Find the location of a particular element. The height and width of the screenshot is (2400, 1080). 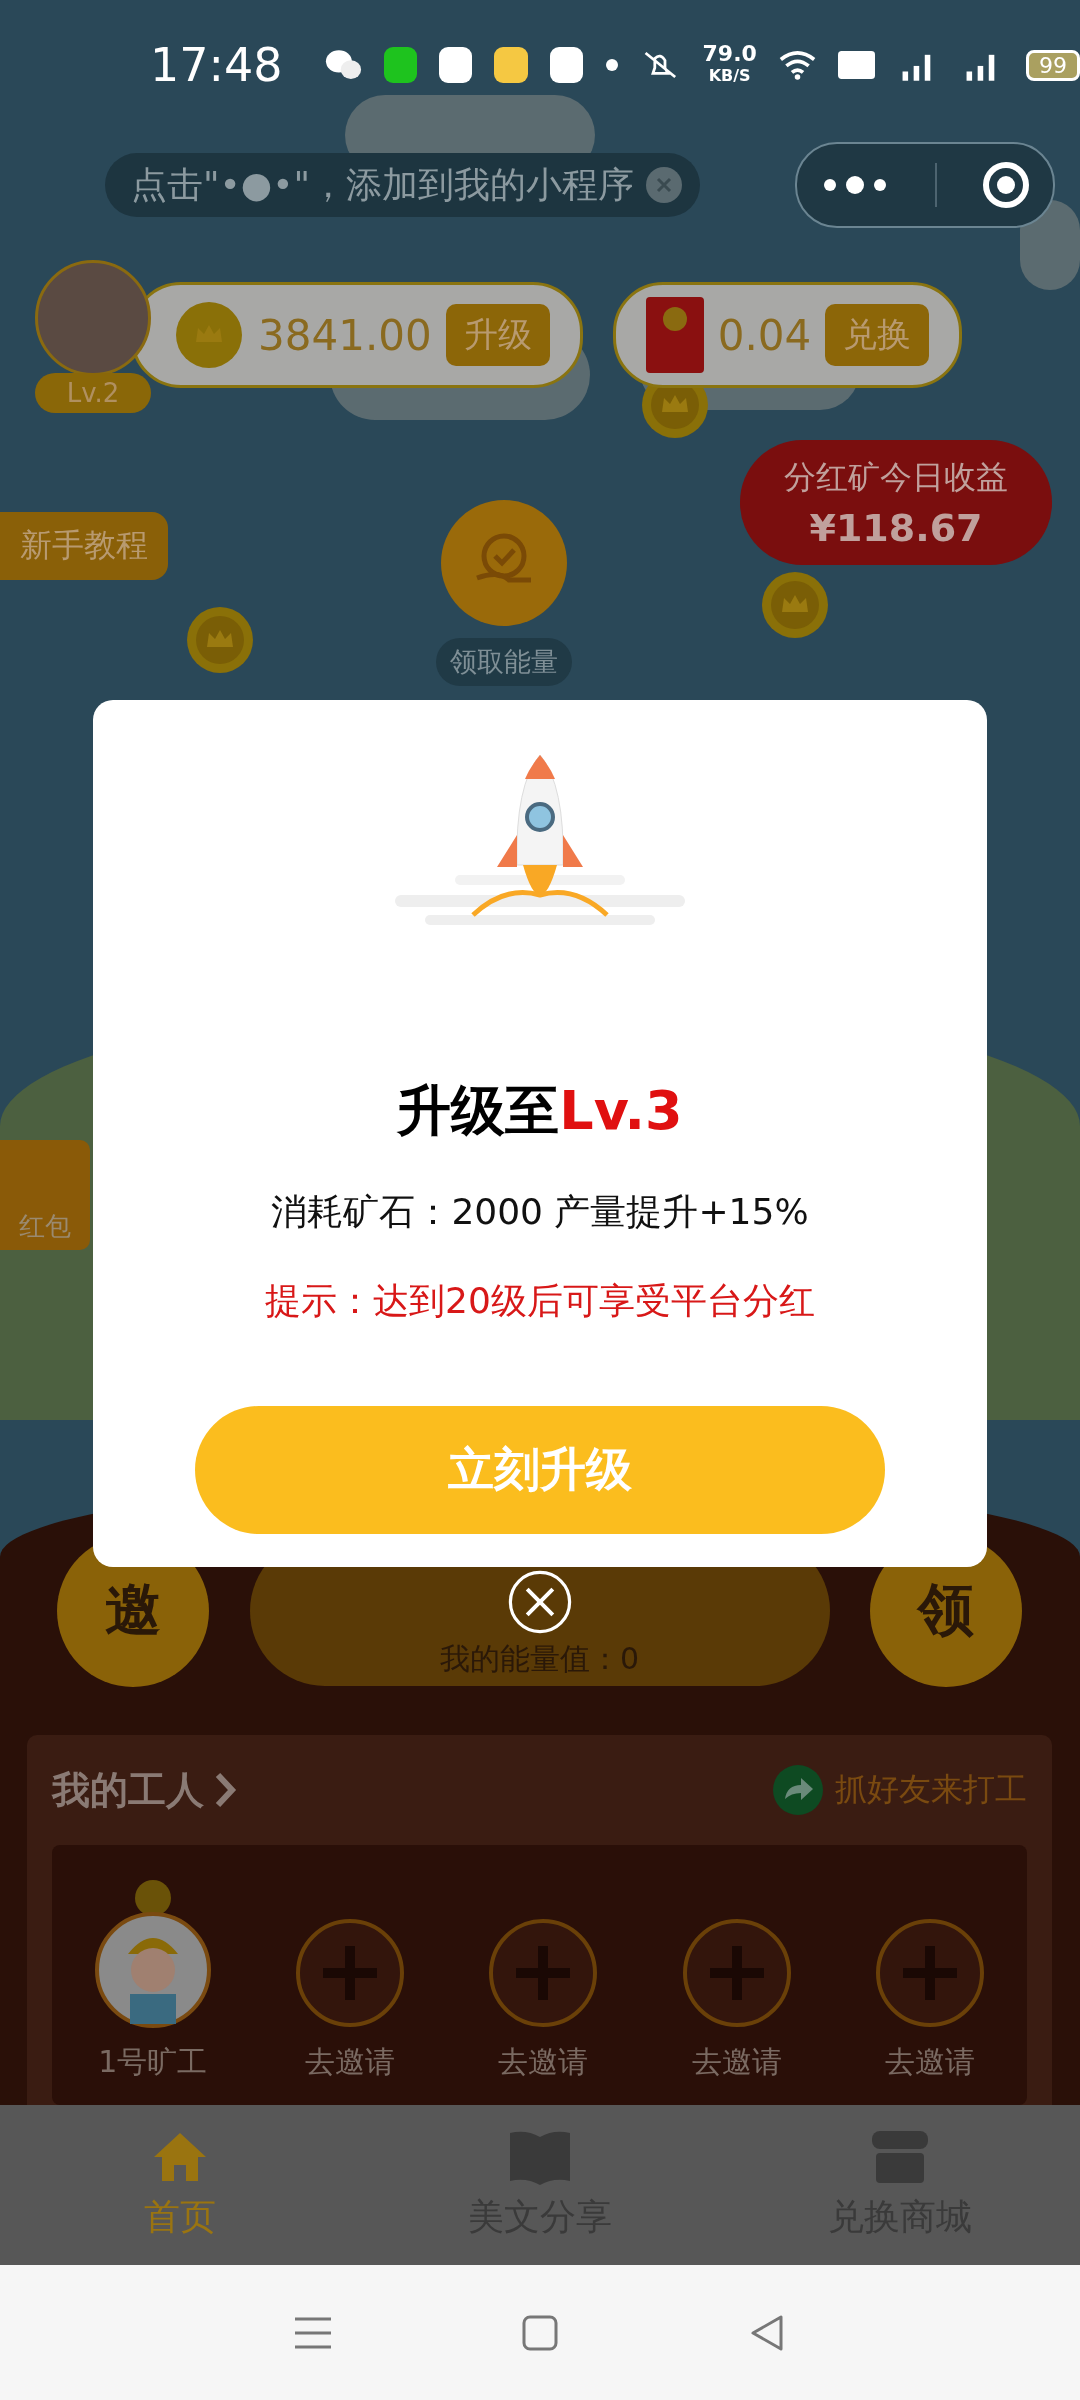

balance-amount: 3841.00 is located at coordinates (345, 335).